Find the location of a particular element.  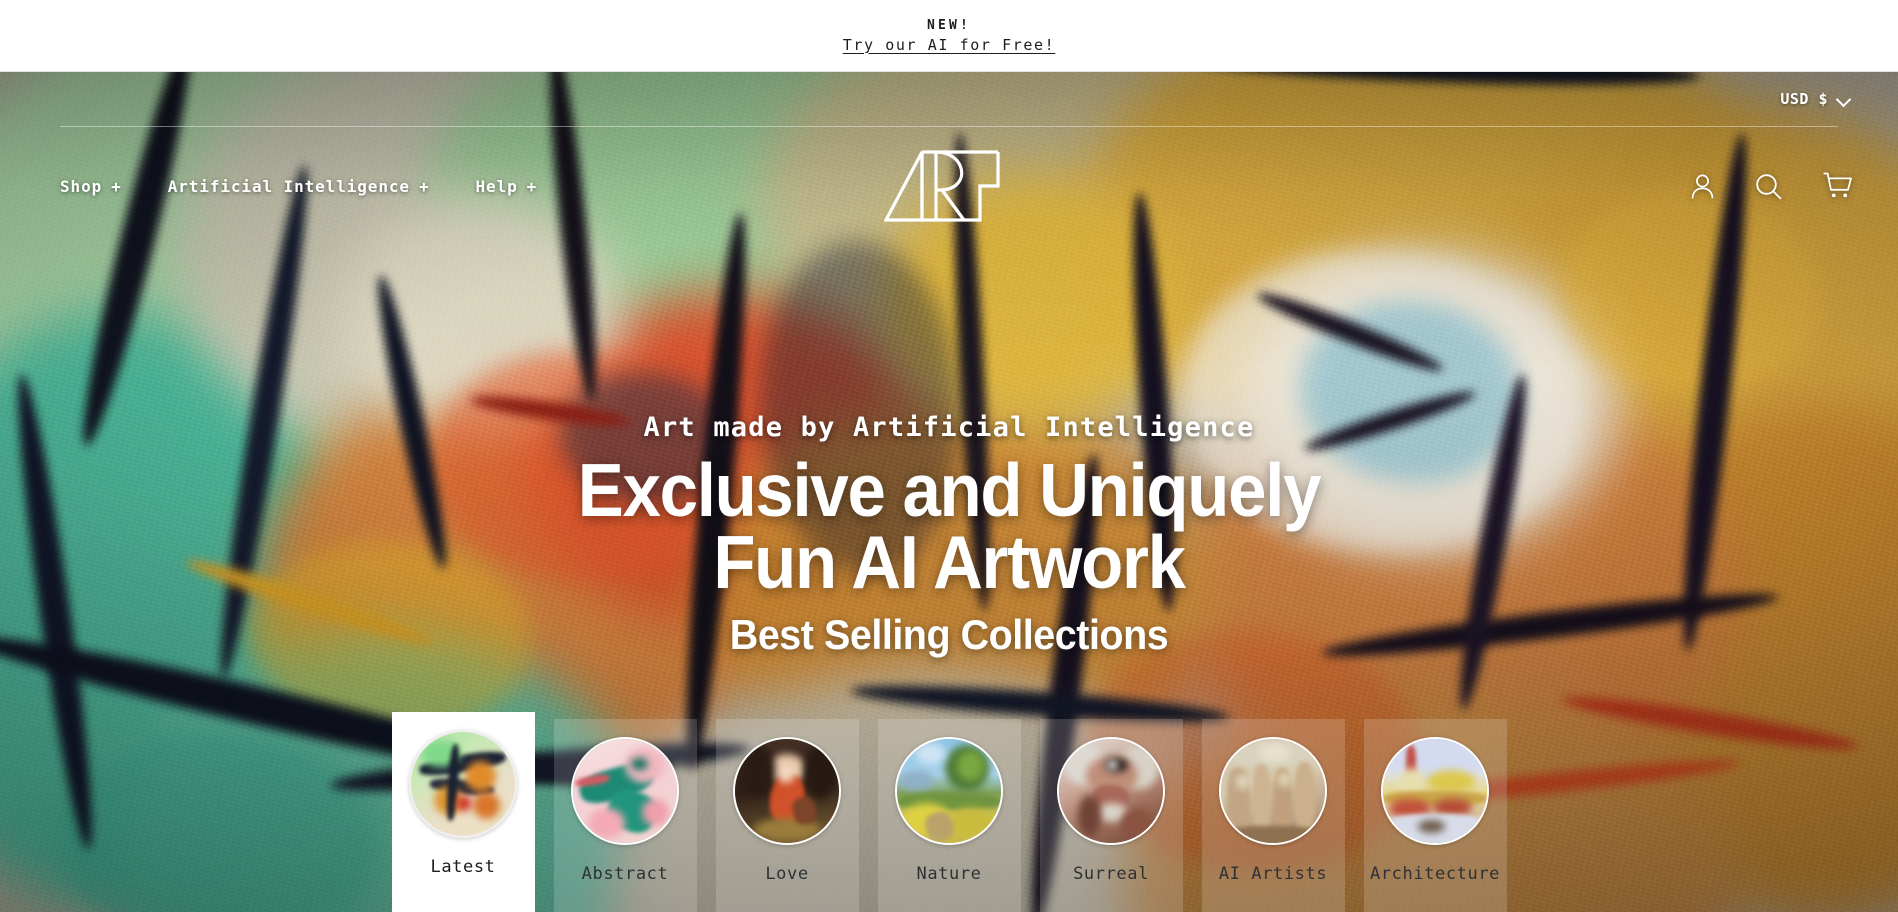

collection-card-architecture: Architecture is located at coordinates (1435, 815).